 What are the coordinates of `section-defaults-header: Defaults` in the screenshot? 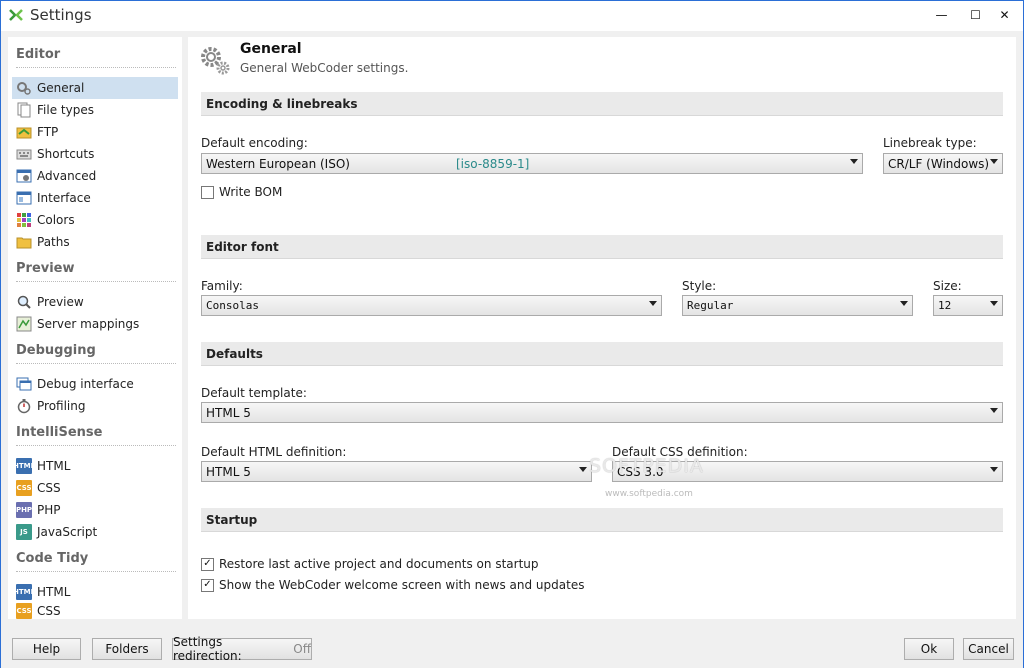 It's located at (602, 354).